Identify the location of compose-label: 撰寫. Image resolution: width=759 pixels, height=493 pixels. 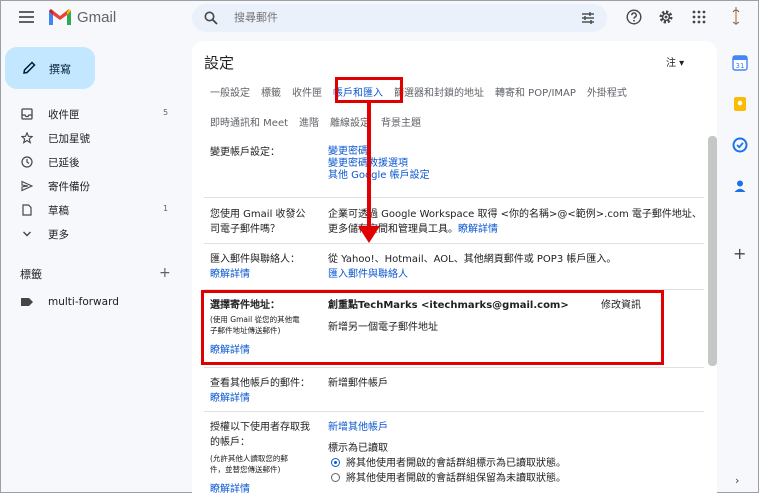
(60, 69).